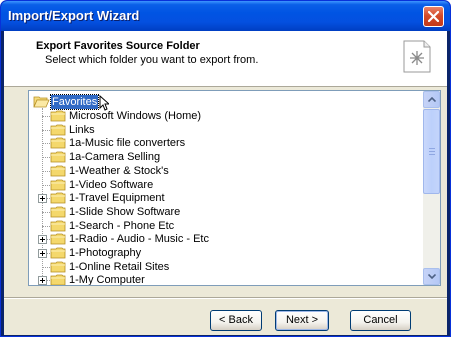 The width and height of the screenshot is (451, 337). Describe the element at coordinates (380, 320) in the screenshot. I see `cancel-button: Cancel` at that location.